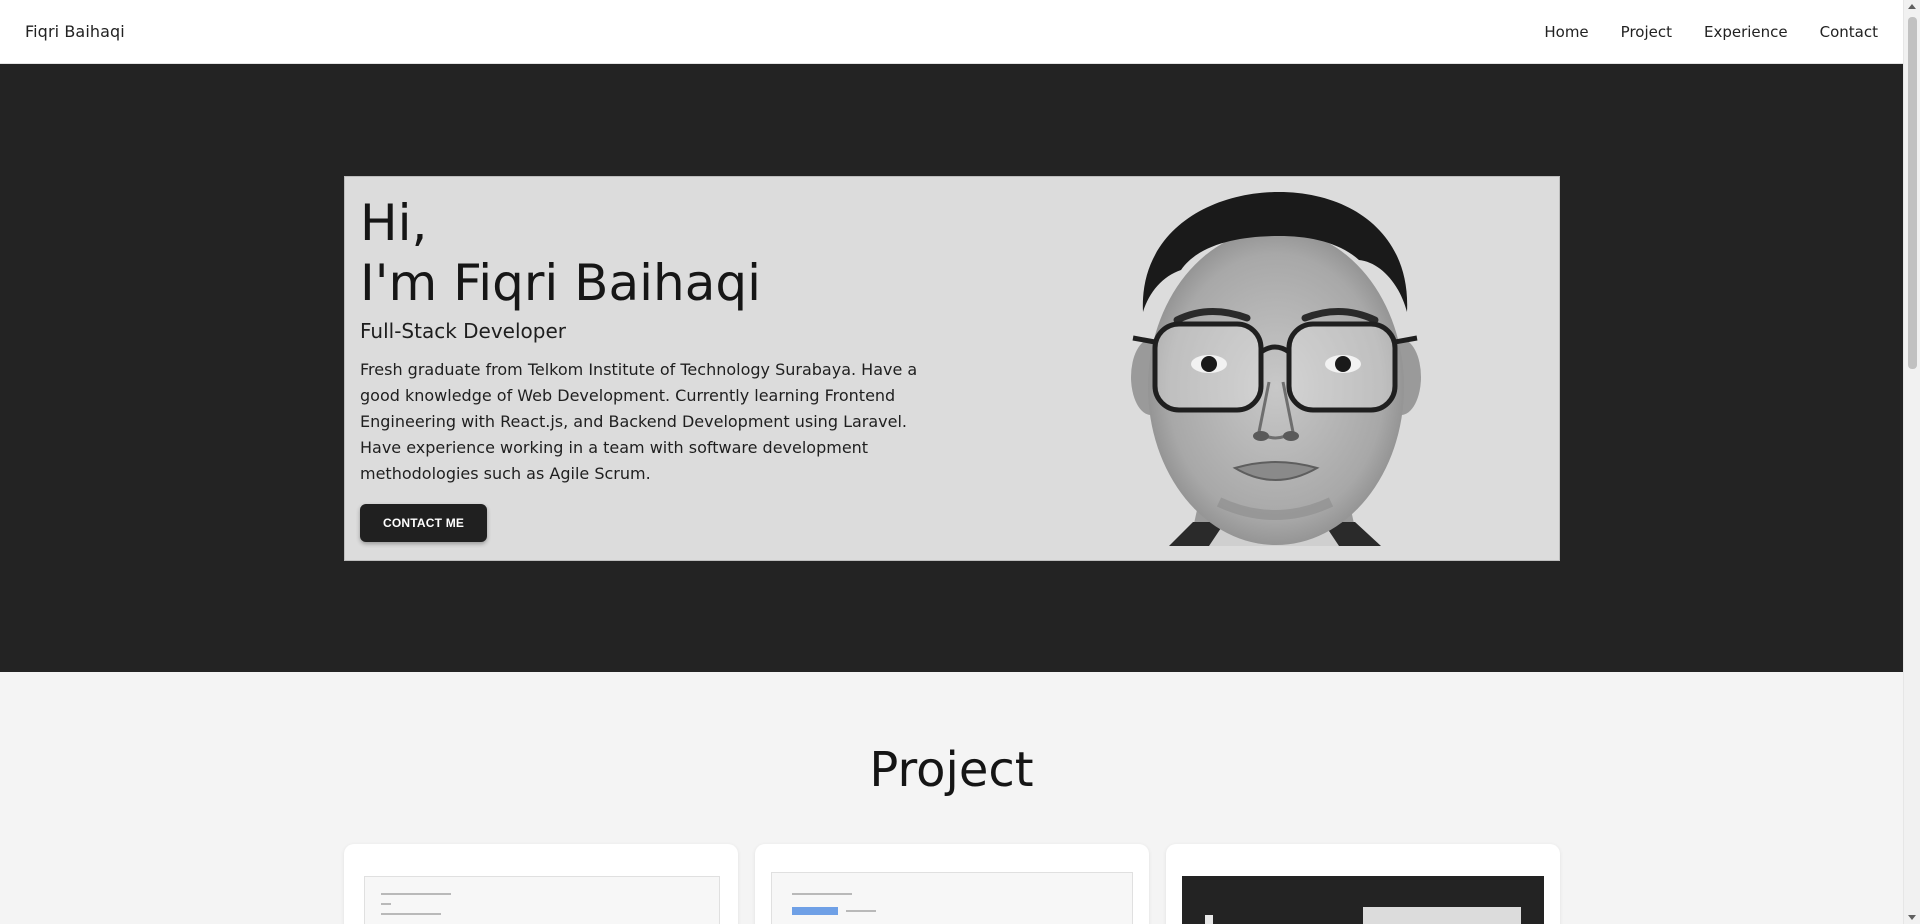 The width and height of the screenshot is (1920, 924). I want to click on nav-menu: Home Project Experience Contact, so click(1695, 32).